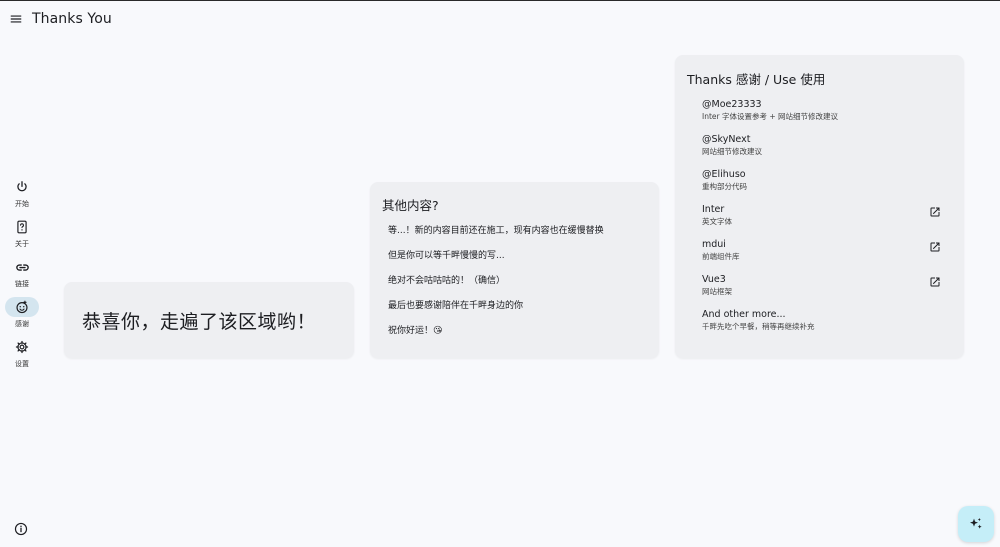 Image resolution: width=1000 pixels, height=547 pixels. What do you see at coordinates (732, 104) in the screenshot?
I see `thanks-item-name: @Moe23333` at bounding box center [732, 104].